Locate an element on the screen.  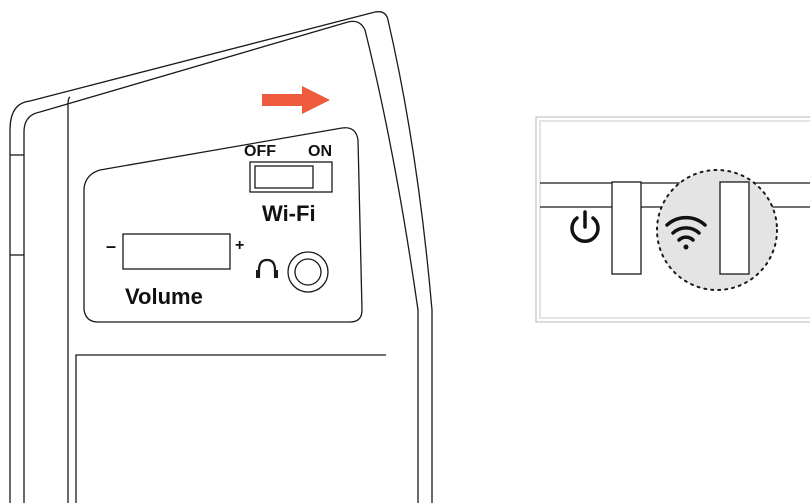
volume-plus-label: + is located at coordinates (239, 245).